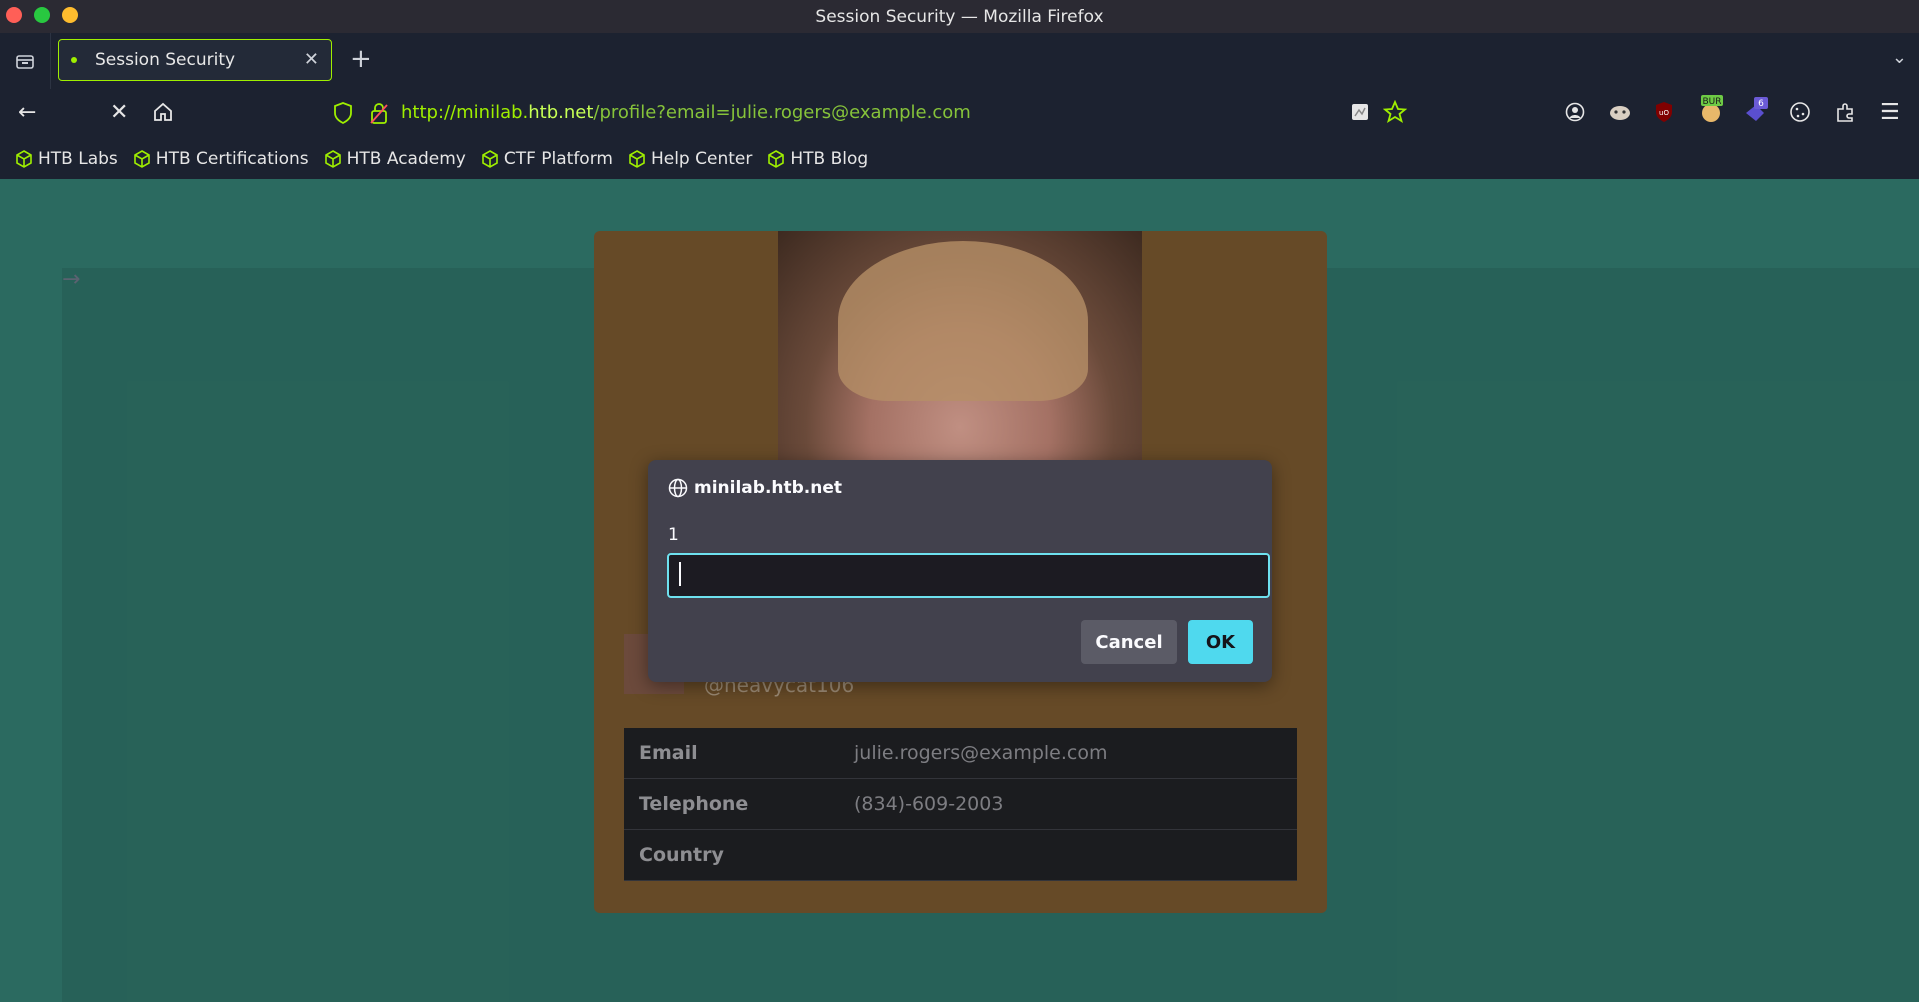 The image size is (1919, 1002). Describe the element at coordinates (232, 159) in the screenshot. I see `bookmark-label: HTB Certifications` at that location.